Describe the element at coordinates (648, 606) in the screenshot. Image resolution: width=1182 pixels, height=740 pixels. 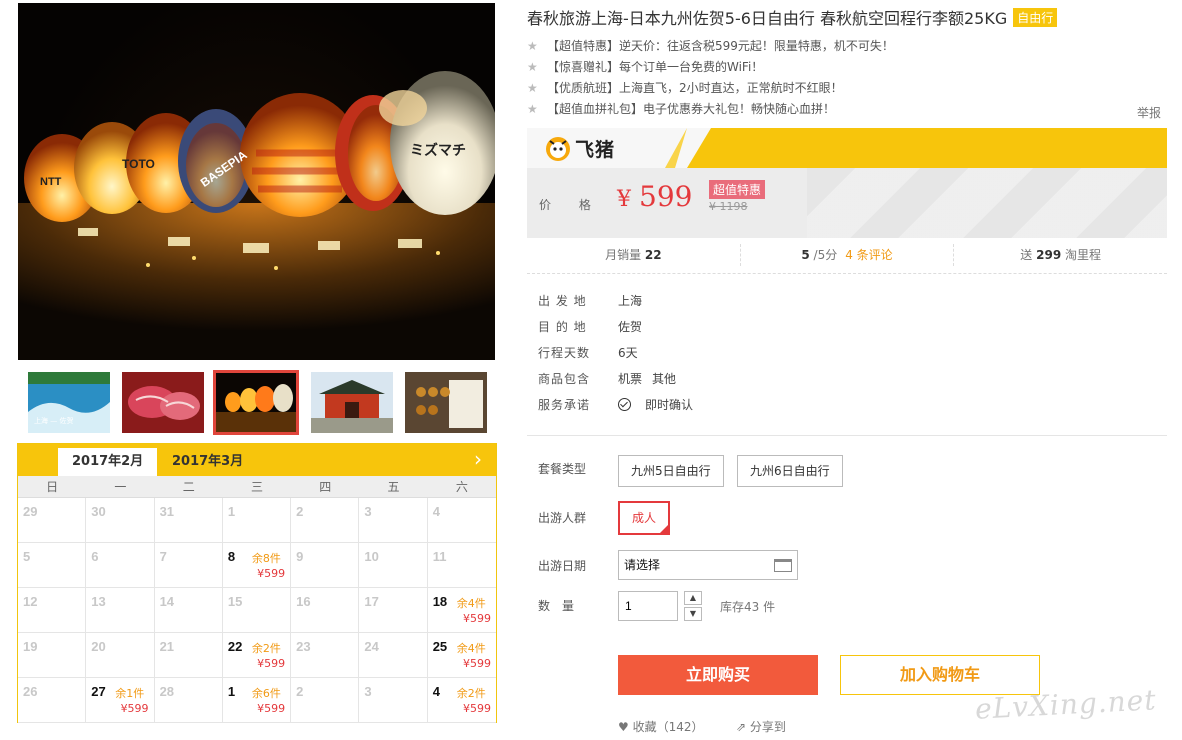
I see `quantity-input` at that location.